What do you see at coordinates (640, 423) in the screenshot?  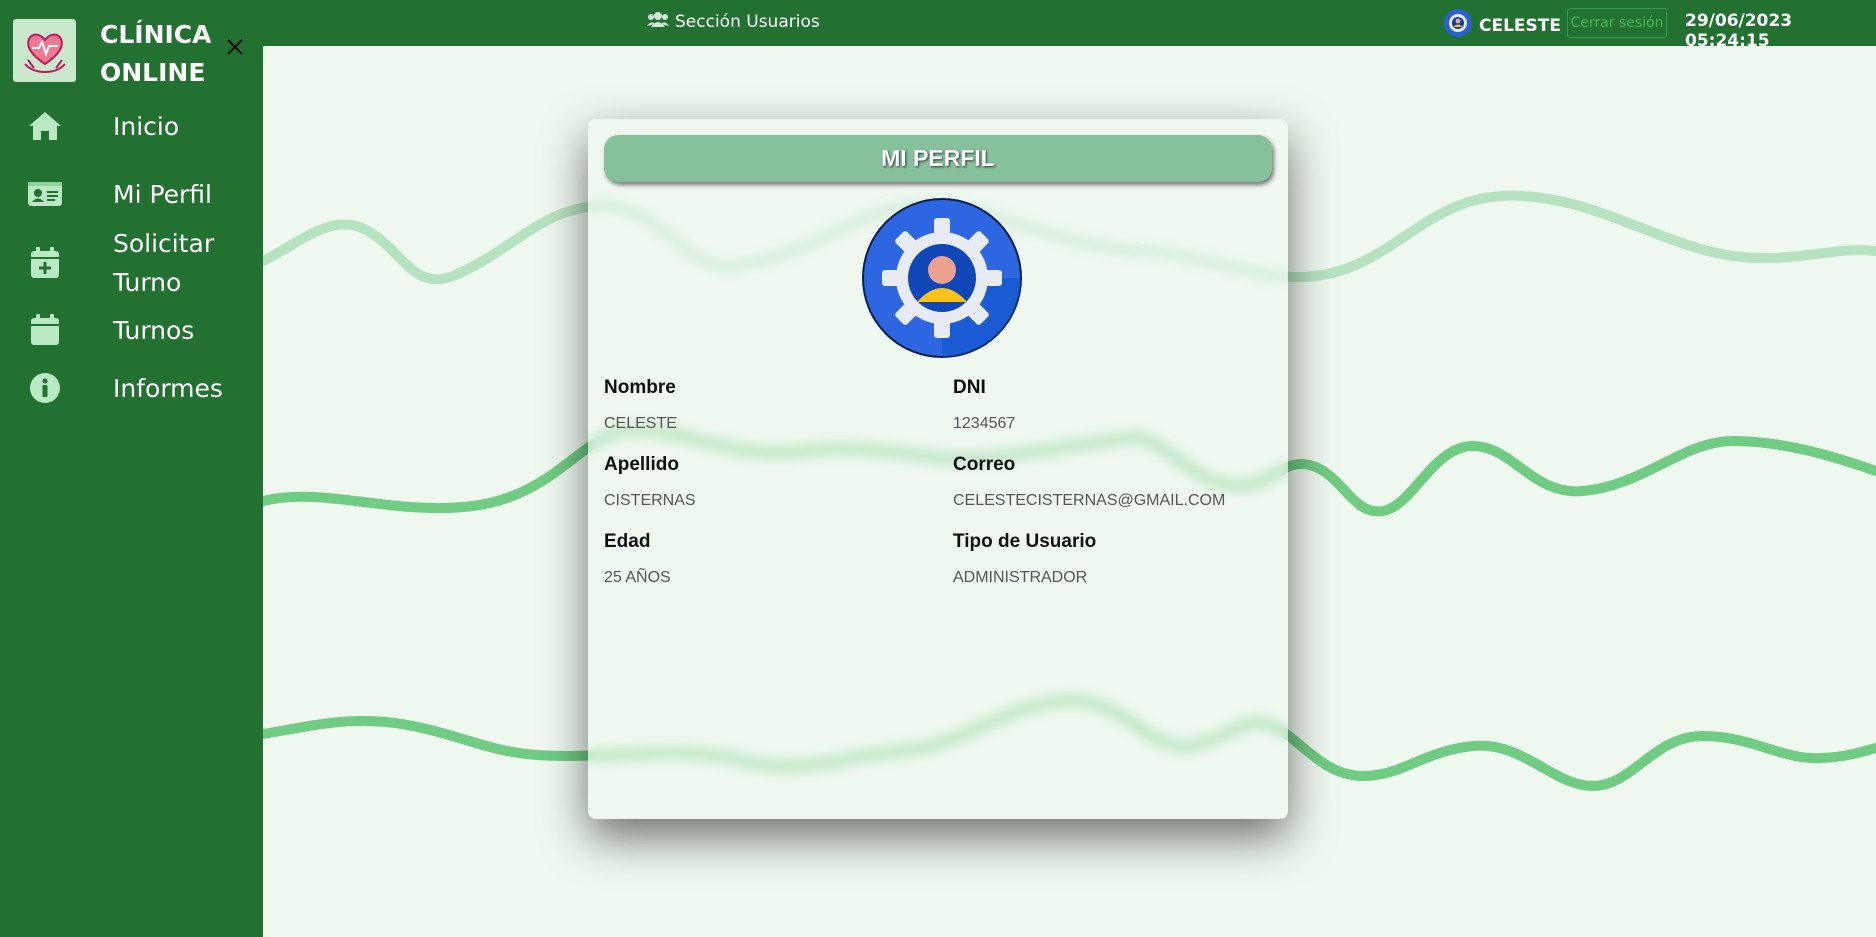 I see `field-value-nombre: CELESTE` at bounding box center [640, 423].